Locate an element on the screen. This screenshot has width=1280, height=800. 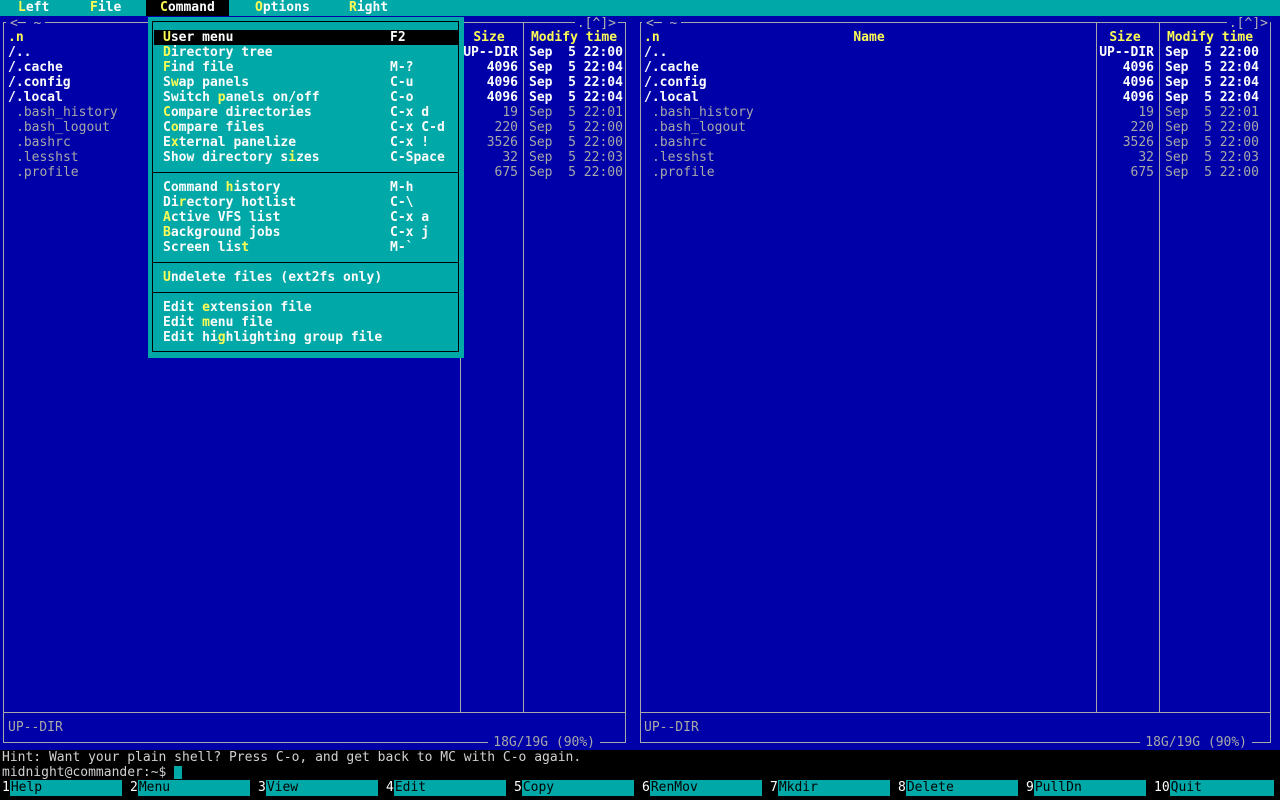
fn-key-renmov: 6 RenMov is located at coordinates (704, 788).